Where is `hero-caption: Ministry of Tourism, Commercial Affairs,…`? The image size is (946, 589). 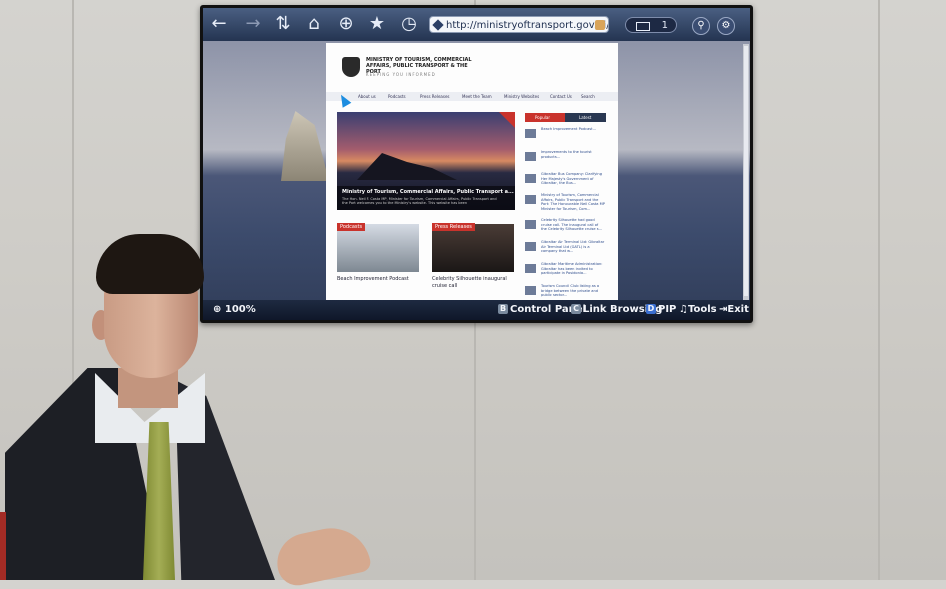
hero-caption: Ministry of Tourism, Commercial Affairs,… is located at coordinates (426, 198).